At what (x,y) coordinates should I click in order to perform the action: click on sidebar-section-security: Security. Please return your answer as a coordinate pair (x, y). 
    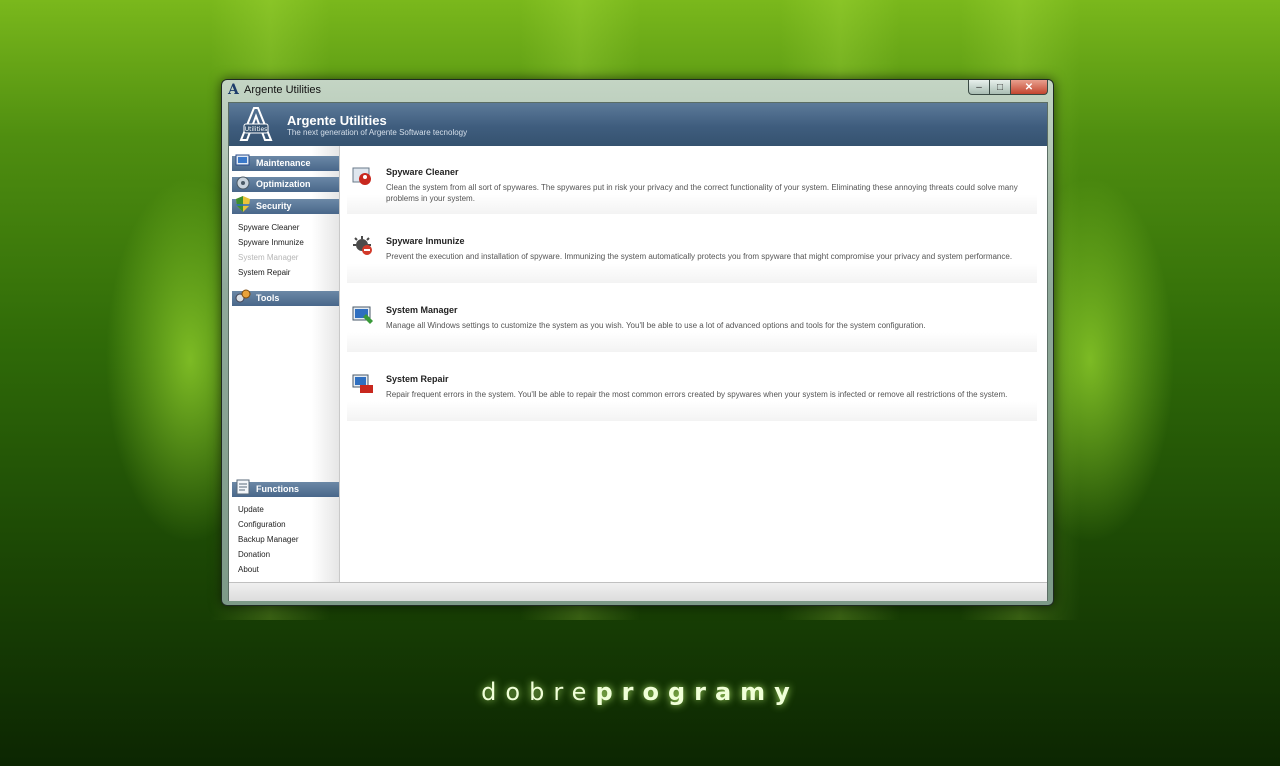
    Looking at the image, I should click on (285, 205).